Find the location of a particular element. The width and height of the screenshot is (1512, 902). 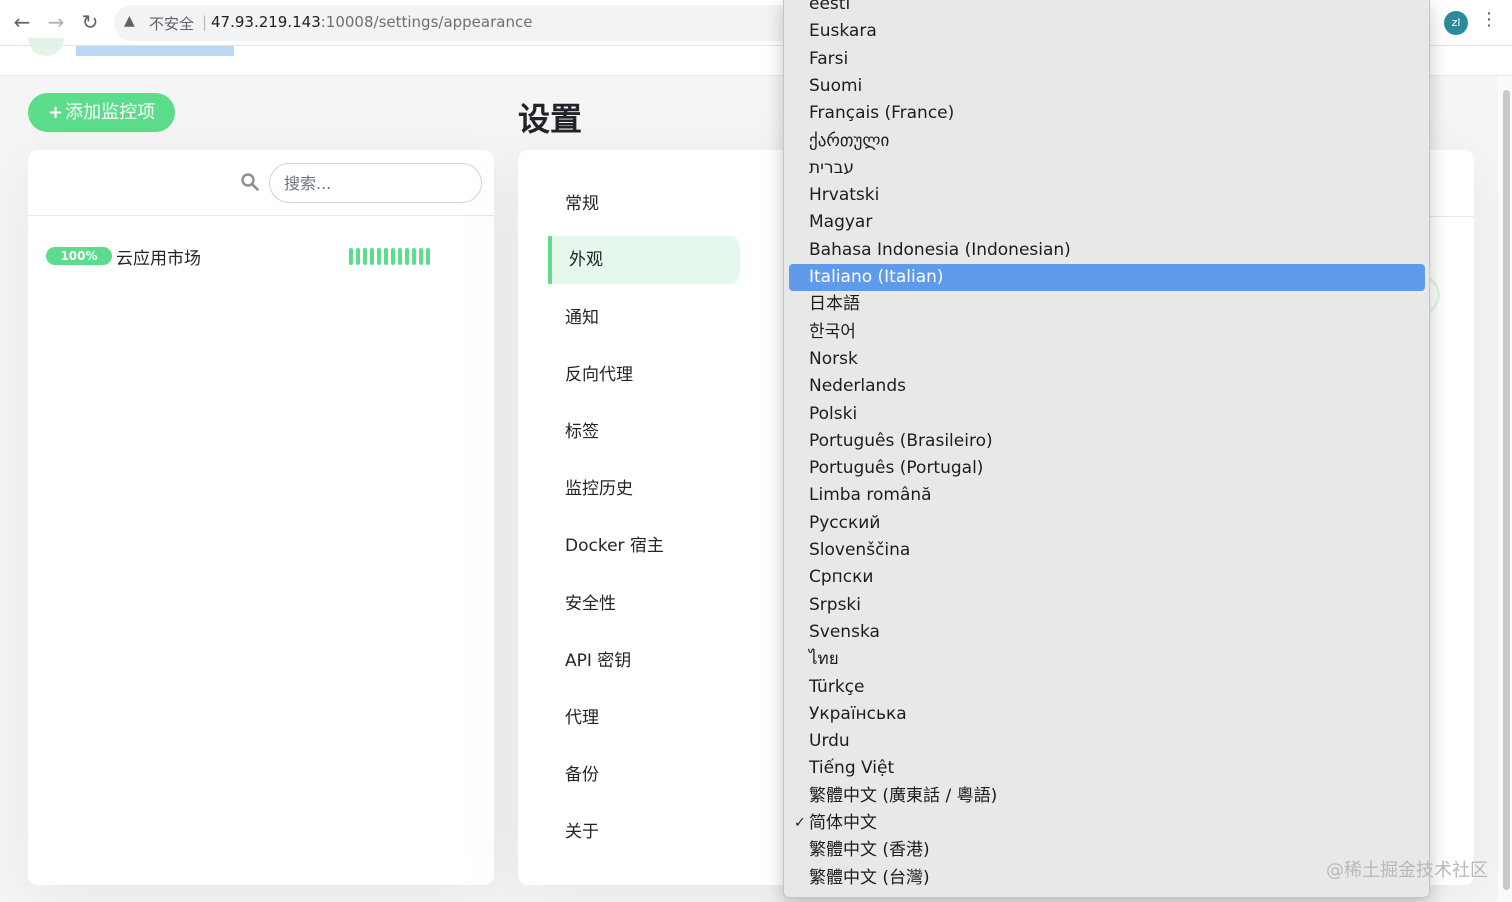

page-scrollbar-thumb is located at coordinates (1506, 490).